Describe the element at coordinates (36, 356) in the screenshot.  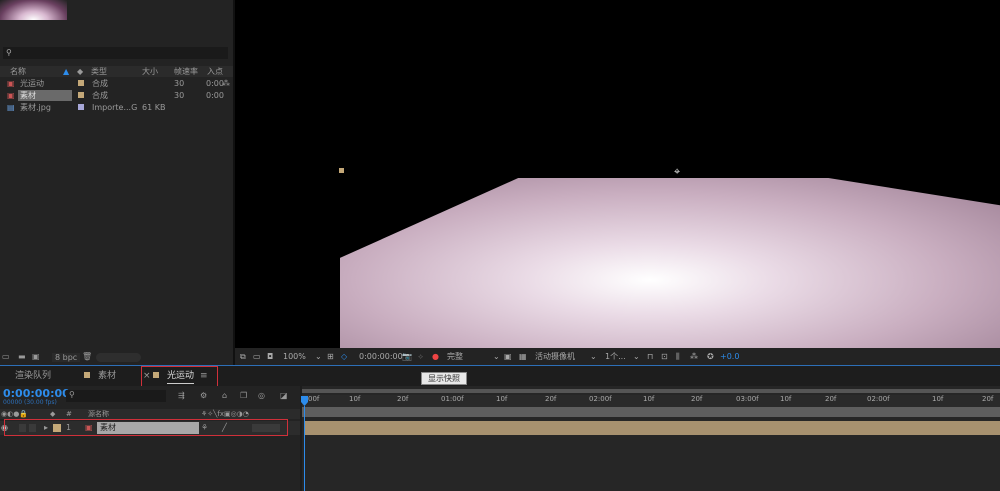
I see `new-composition-icon: ▣` at that location.